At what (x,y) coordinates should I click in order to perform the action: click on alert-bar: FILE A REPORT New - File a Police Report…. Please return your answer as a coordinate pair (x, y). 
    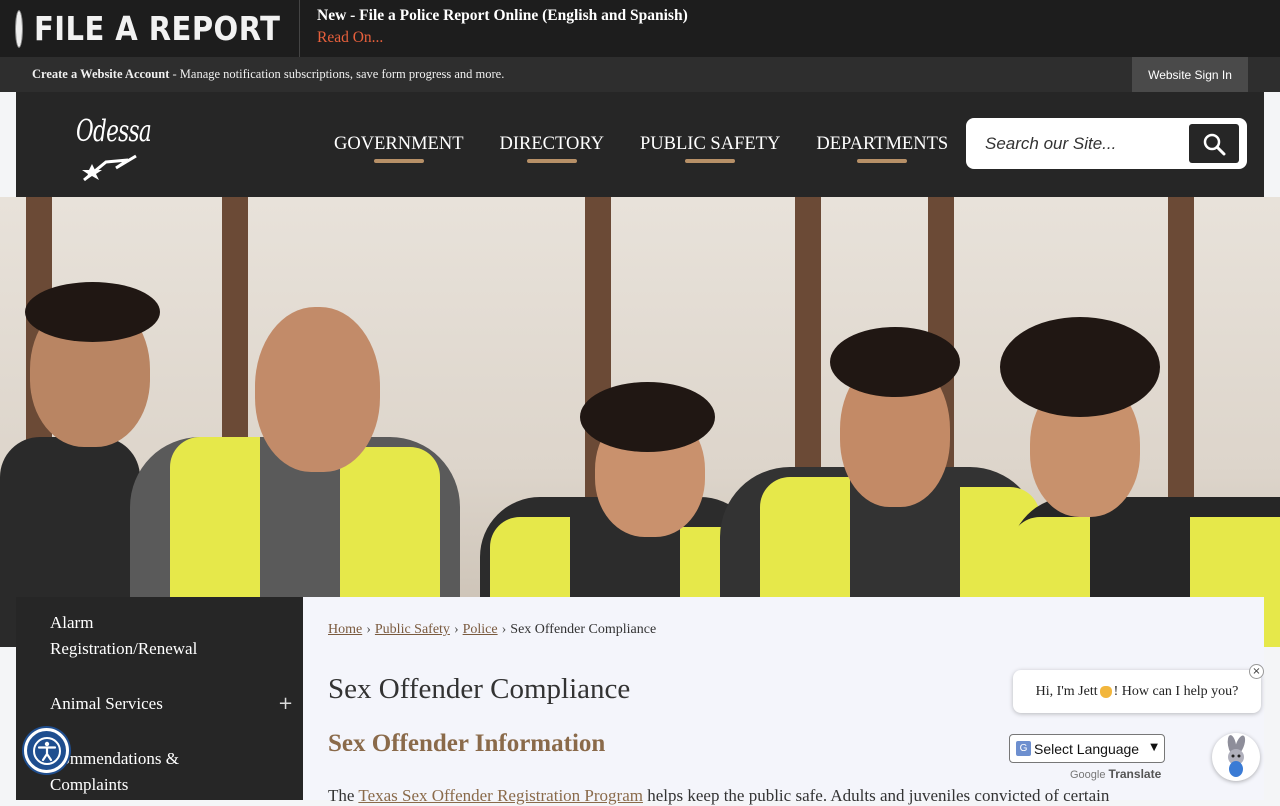
    Looking at the image, I should click on (640, 28).